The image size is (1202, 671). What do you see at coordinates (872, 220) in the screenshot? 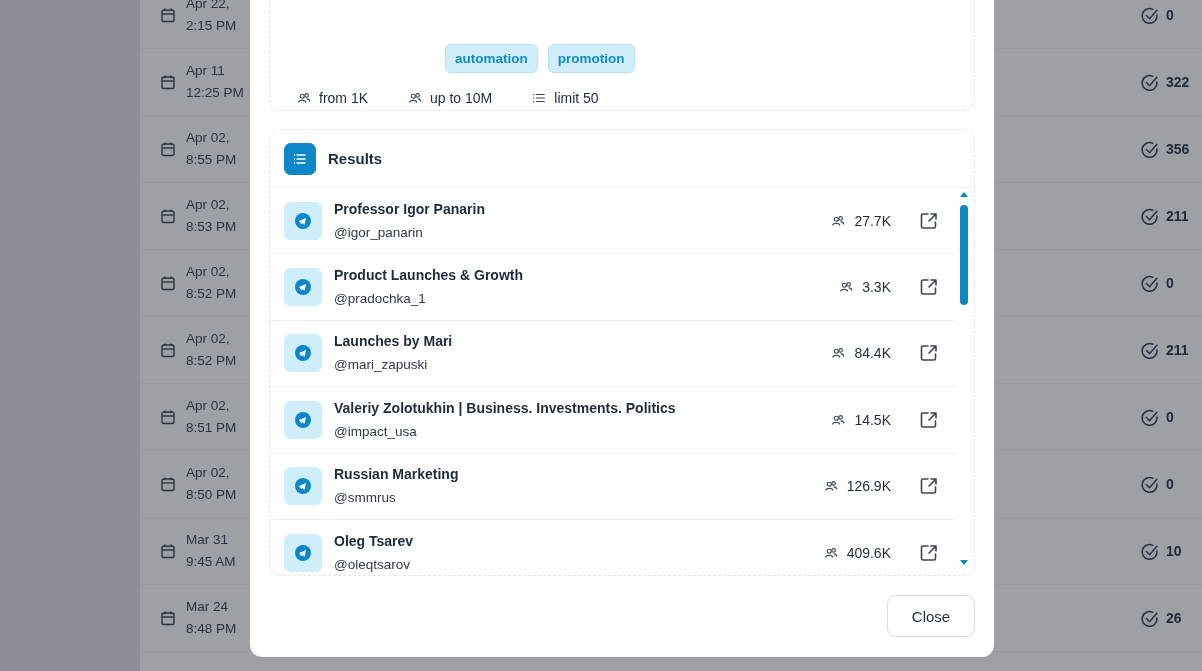
I see `subscriber-count: 27.7K` at bounding box center [872, 220].